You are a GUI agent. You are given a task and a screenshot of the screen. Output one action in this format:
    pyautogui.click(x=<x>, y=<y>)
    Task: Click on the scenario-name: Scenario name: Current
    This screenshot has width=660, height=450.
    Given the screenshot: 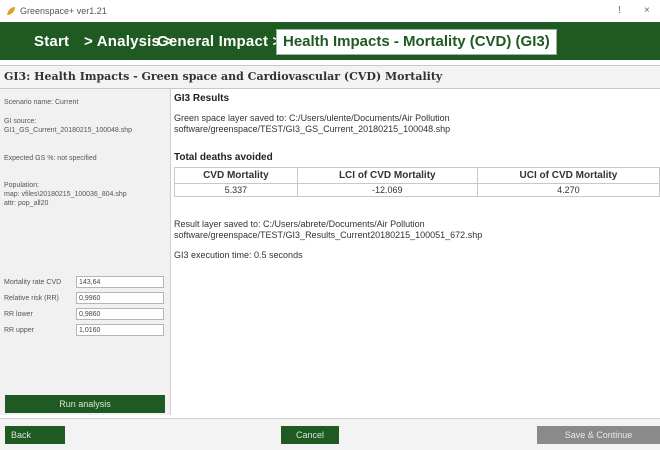 What is the action you would take?
    pyautogui.click(x=41, y=102)
    